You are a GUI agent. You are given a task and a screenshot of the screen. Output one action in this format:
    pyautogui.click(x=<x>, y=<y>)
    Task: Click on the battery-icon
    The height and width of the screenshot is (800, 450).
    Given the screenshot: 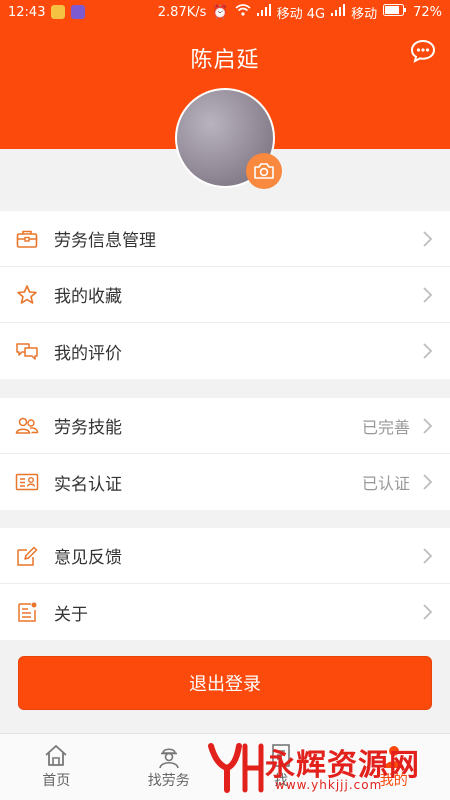 What is the action you would take?
    pyautogui.click(x=395, y=12)
    